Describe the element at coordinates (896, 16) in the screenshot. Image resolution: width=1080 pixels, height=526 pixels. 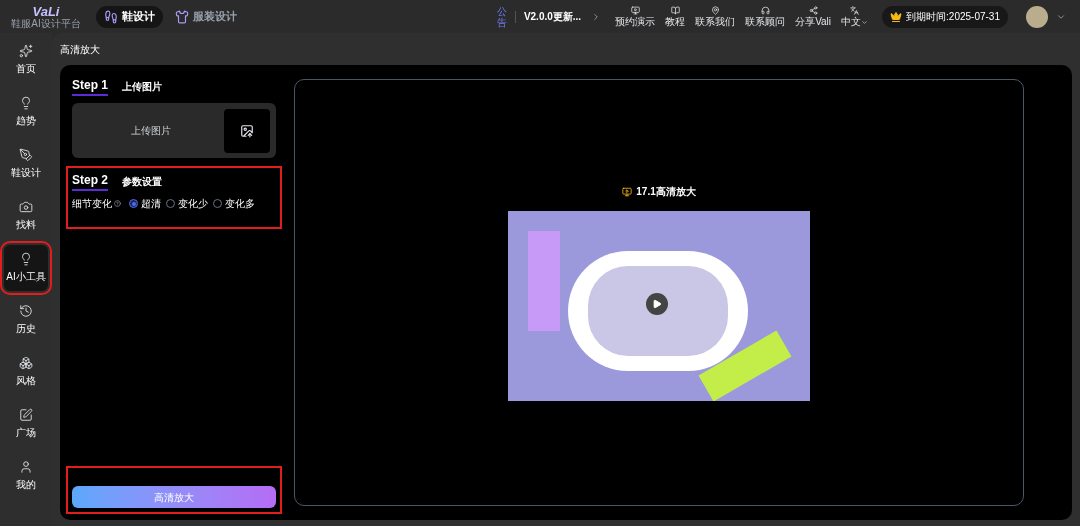
I see `crown-icon` at that location.